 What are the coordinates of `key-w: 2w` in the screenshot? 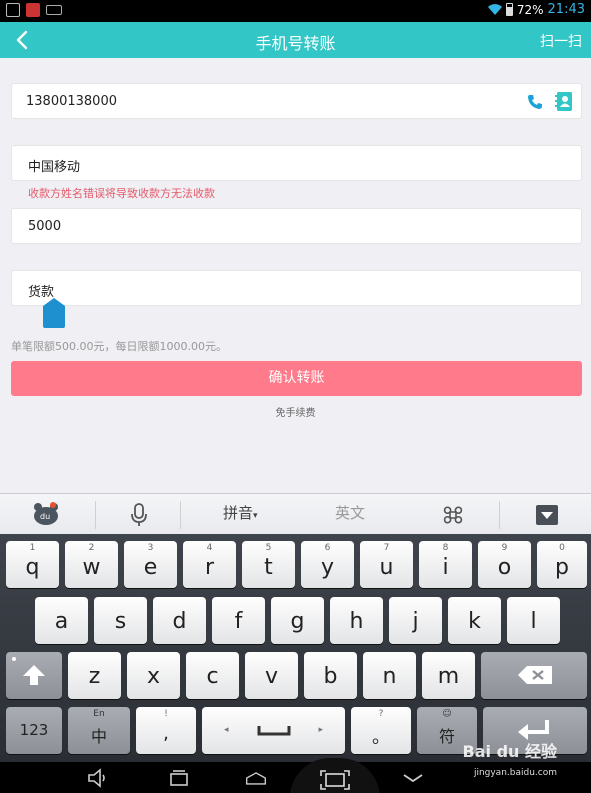 It's located at (91, 564).